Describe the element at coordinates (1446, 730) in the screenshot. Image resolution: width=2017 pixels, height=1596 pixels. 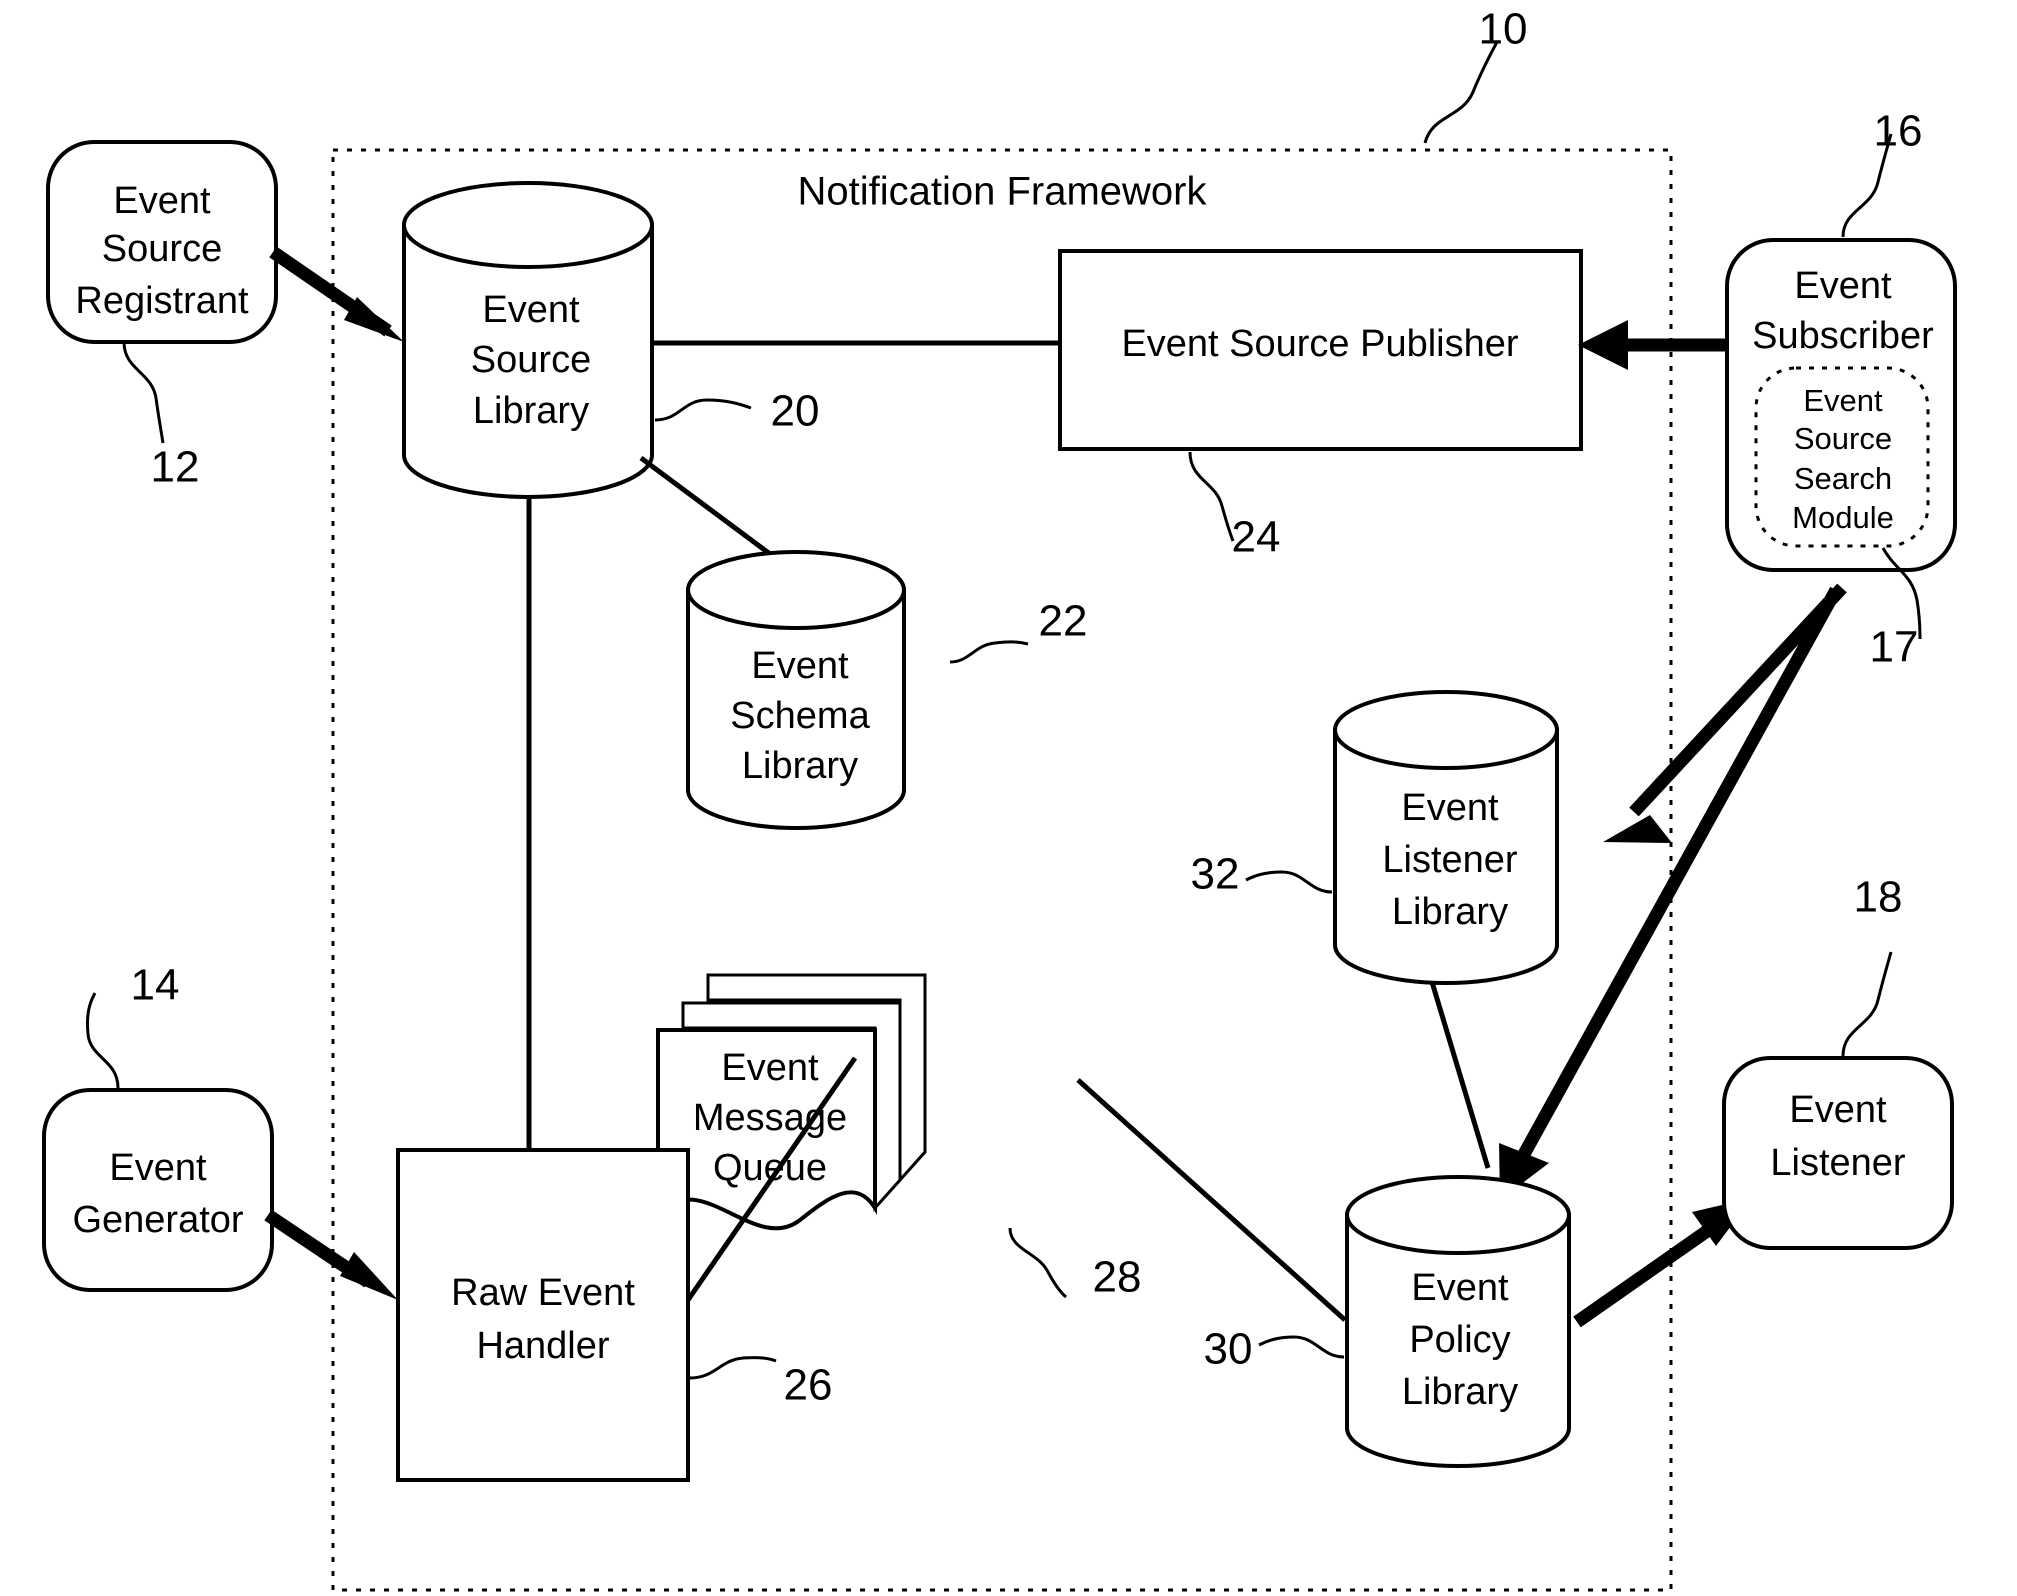
I see `node-event-listener-library-top` at that location.